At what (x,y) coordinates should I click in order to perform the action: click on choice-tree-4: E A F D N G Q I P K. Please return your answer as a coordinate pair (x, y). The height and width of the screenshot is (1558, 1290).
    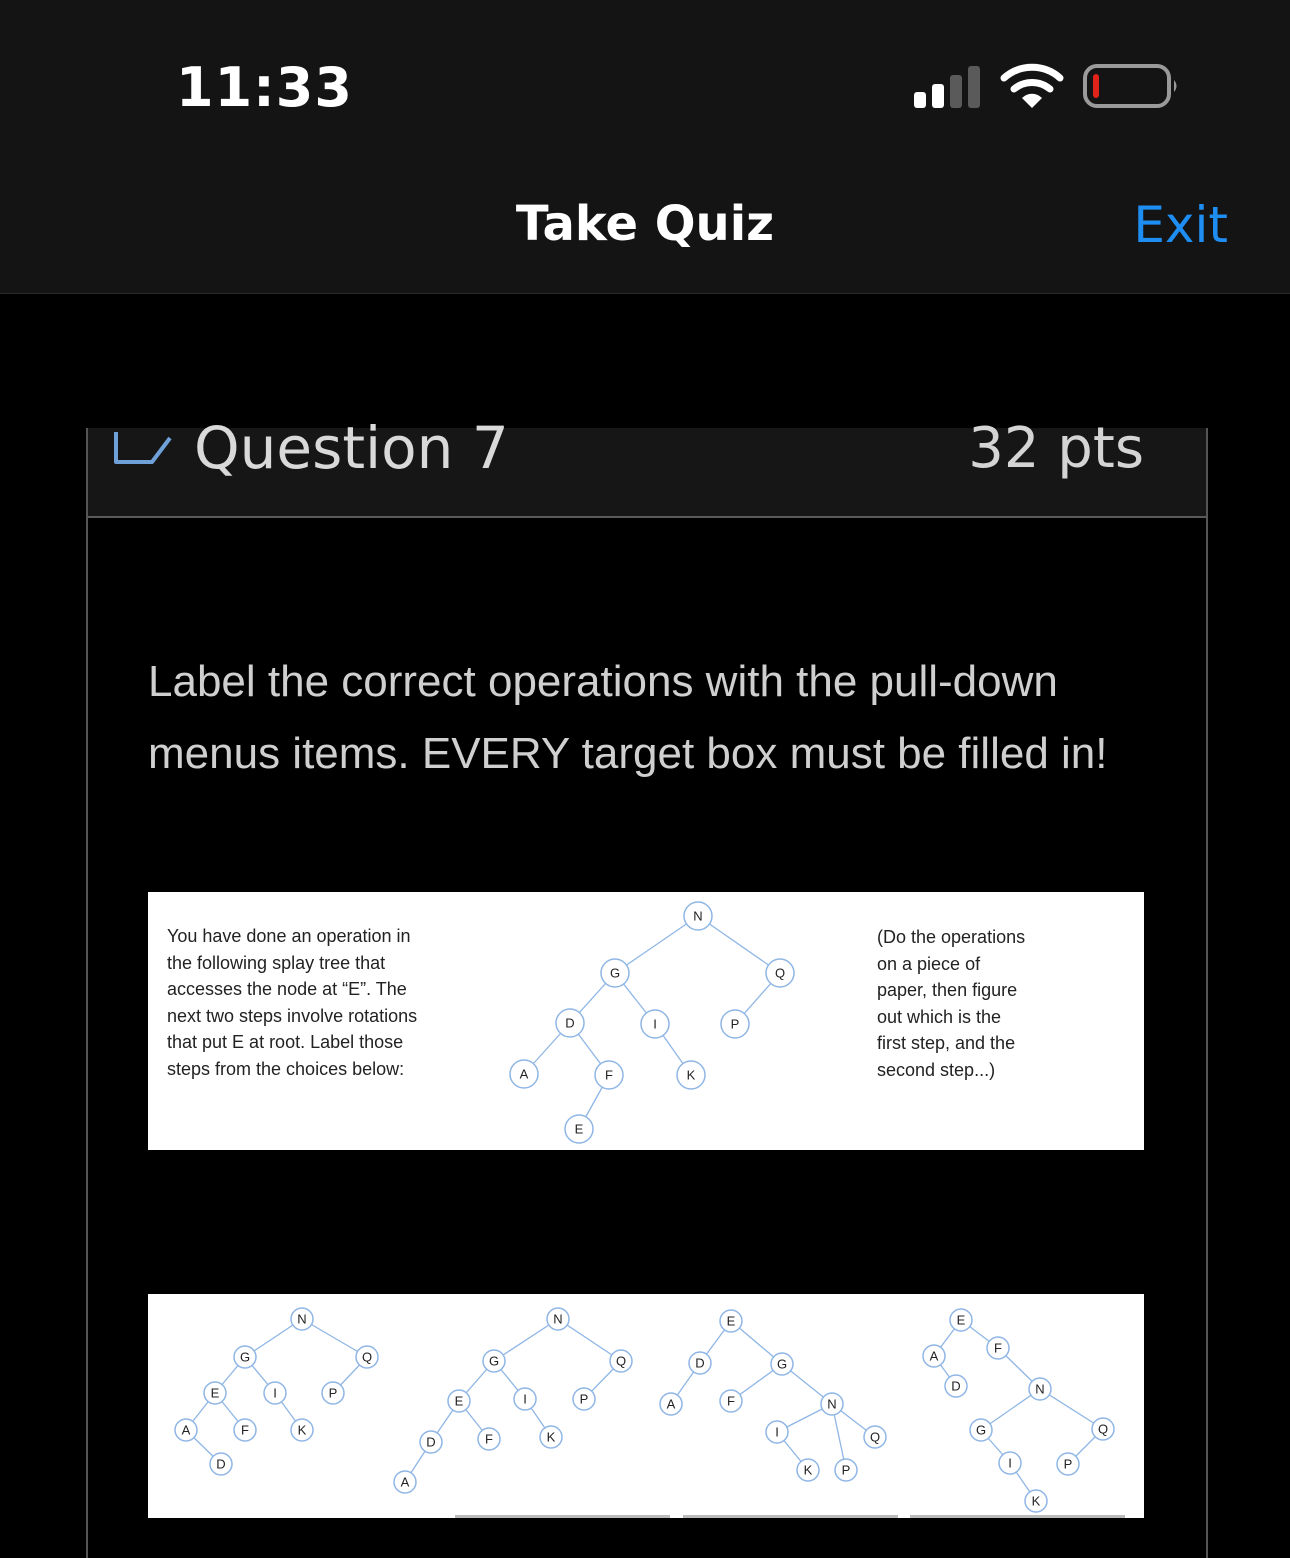
    Looking at the image, I should click on (1018, 1410).